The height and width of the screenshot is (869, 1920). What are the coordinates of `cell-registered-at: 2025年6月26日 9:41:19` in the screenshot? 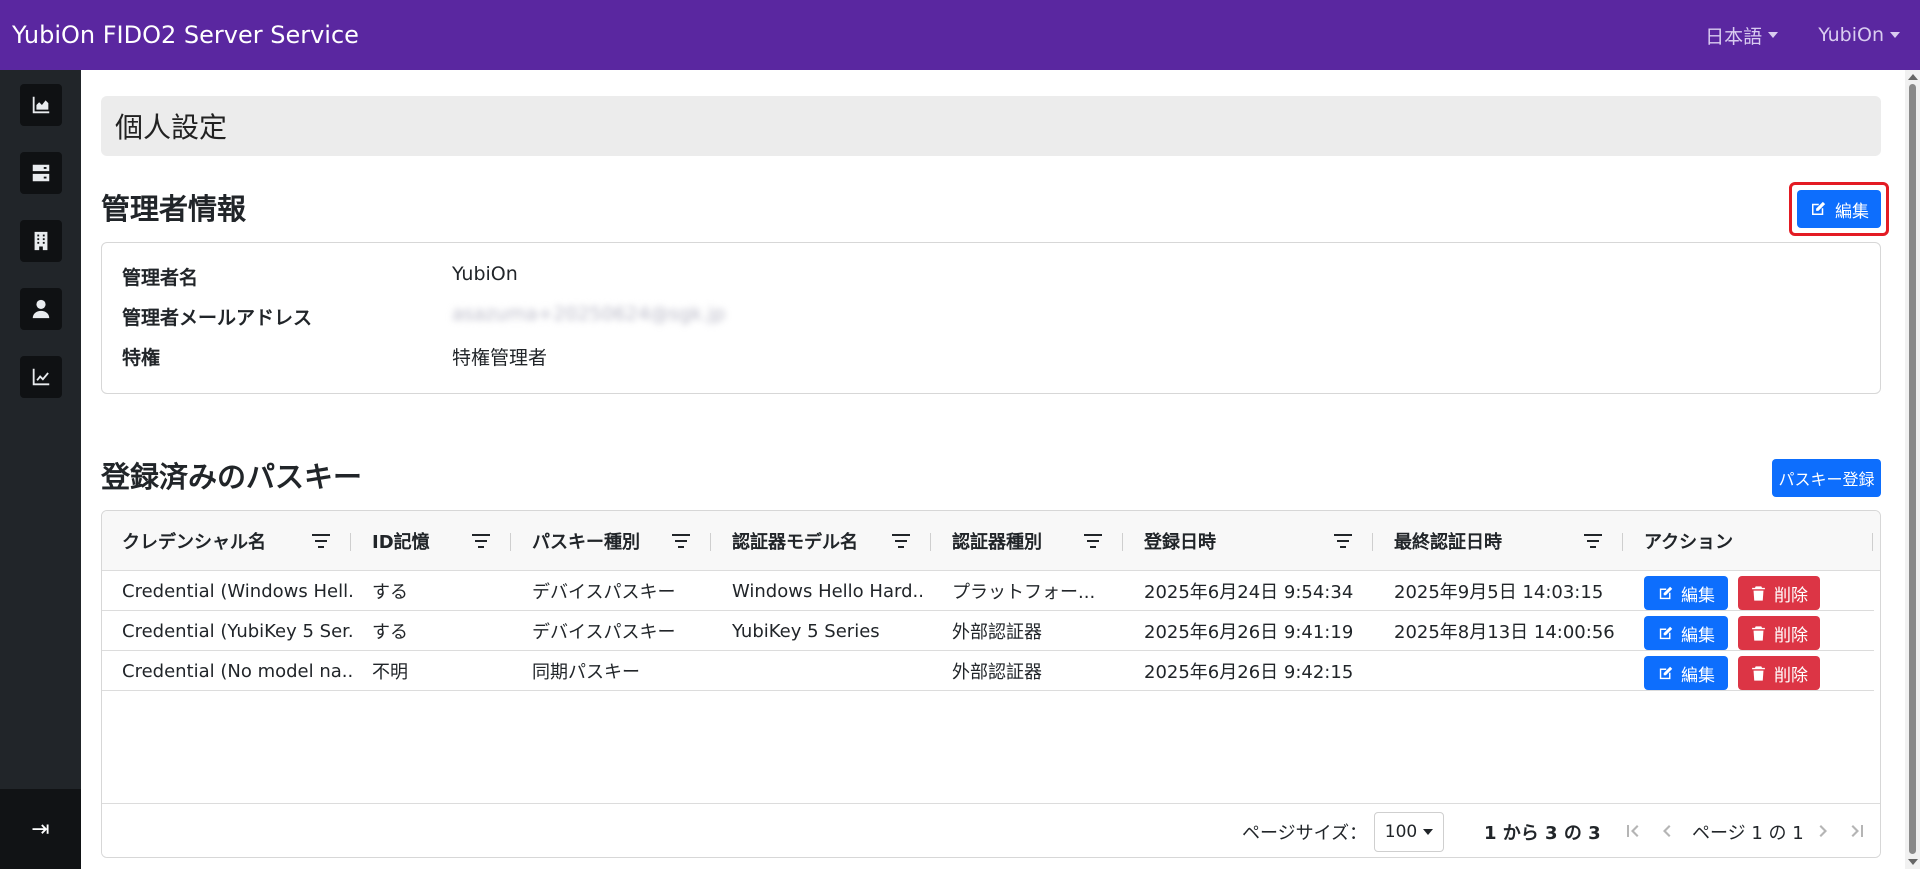 It's located at (1249, 632).